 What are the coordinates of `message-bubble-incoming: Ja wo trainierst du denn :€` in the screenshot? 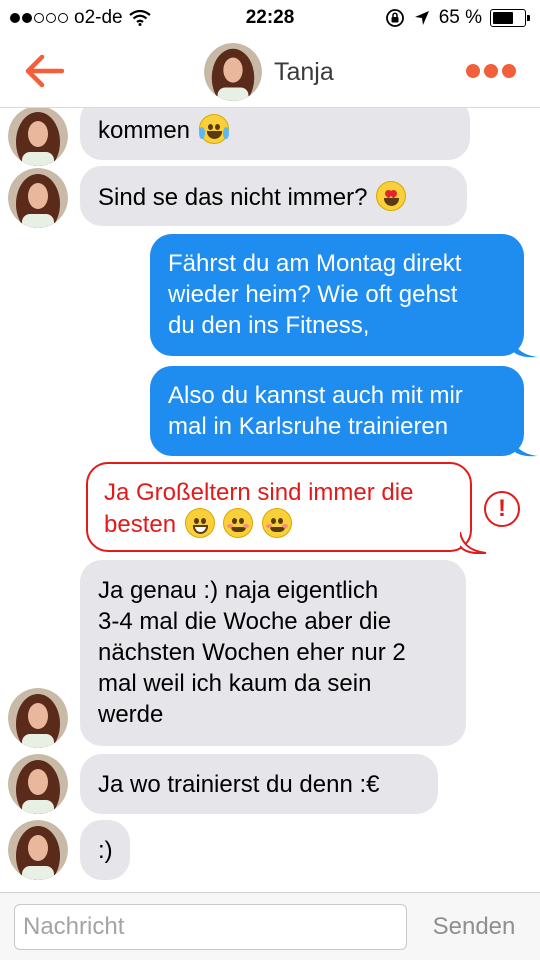 It's located at (259, 784).